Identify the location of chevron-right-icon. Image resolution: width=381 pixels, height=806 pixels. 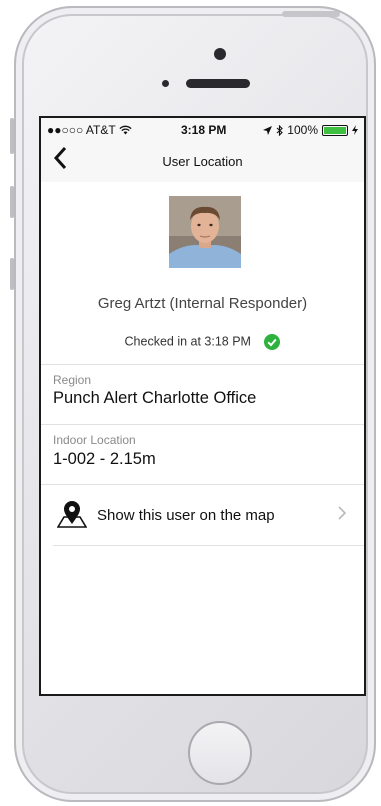
(342, 514).